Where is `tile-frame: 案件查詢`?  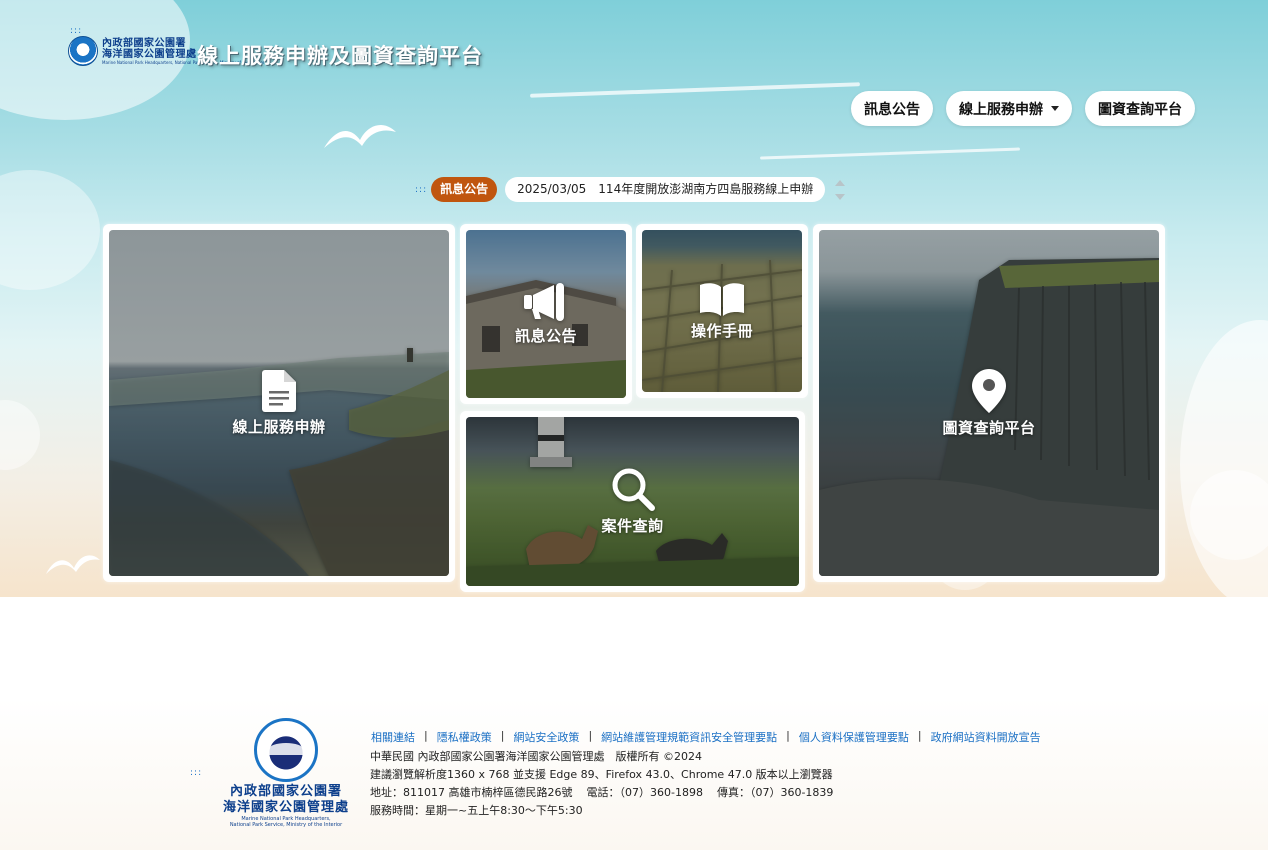 tile-frame: 案件查詢 is located at coordinates (632, 501).